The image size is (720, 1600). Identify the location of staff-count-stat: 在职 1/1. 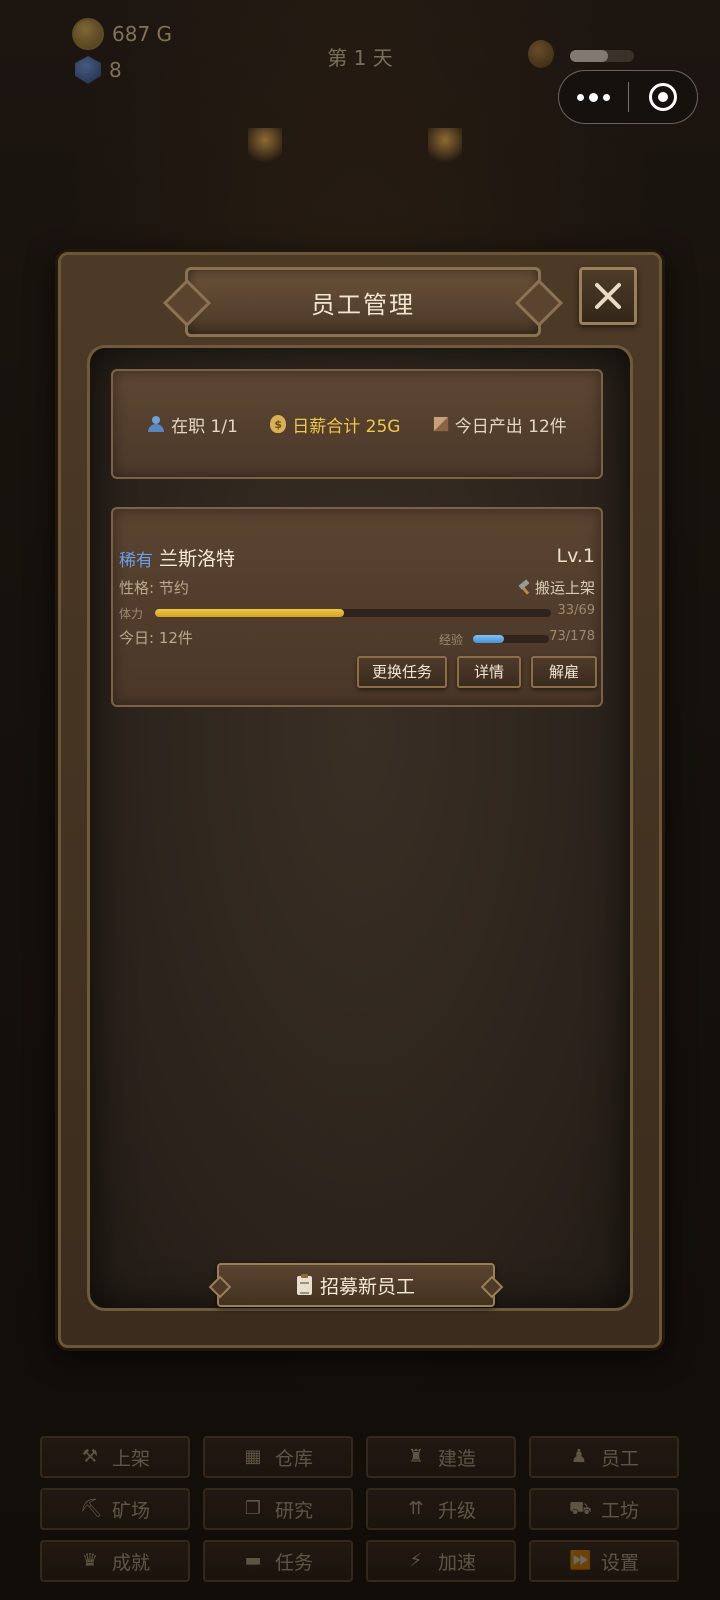
(192, 424).